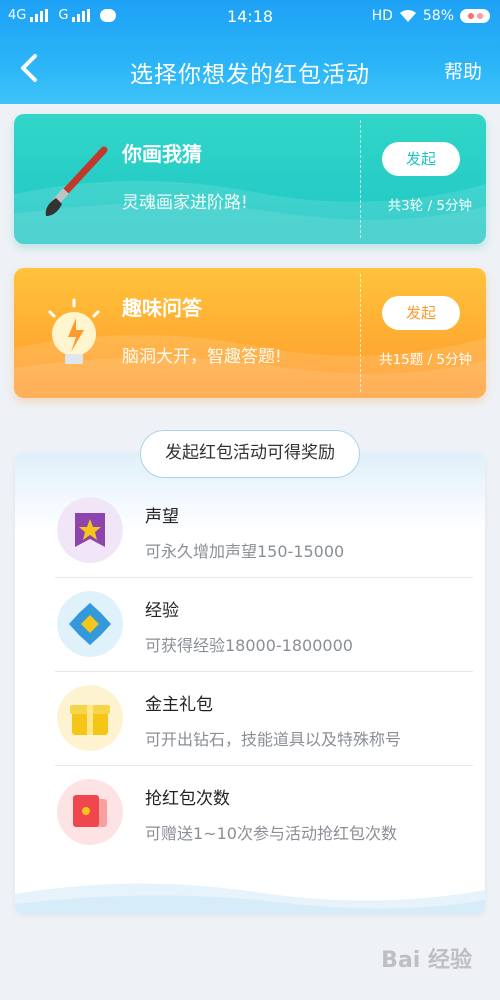 This screenshot has height=1000, width=500. What do you see at coordinates (250, 75) in the screenshot?
I see `page-title: 选择你想发的红包活动` at bounding box center [250, 75].